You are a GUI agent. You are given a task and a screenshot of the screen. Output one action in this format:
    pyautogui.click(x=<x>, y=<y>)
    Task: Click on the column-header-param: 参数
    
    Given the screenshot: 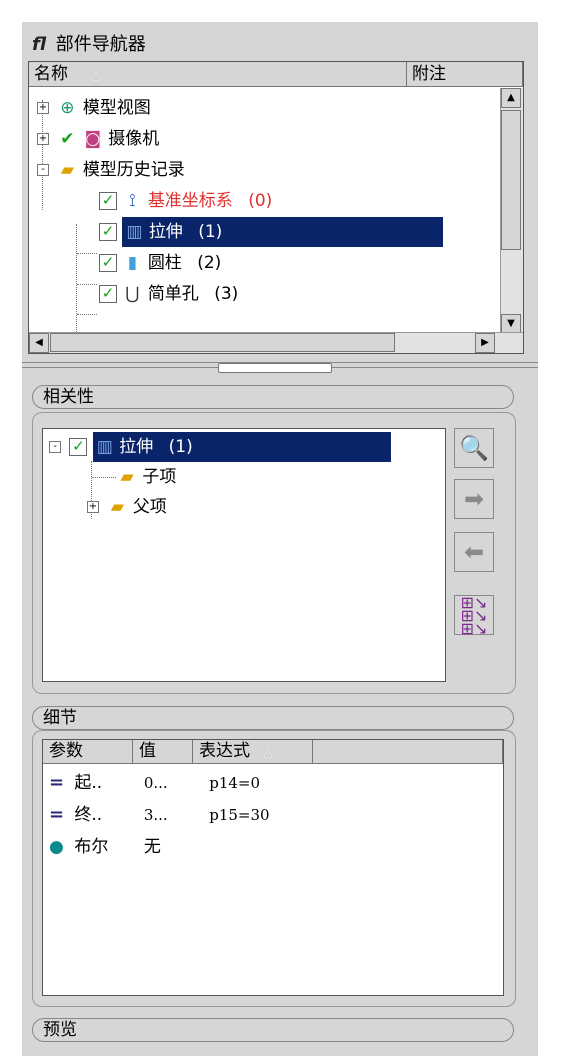 What is the action you would take?
    pyautogui.click(x=88, y=752)
    